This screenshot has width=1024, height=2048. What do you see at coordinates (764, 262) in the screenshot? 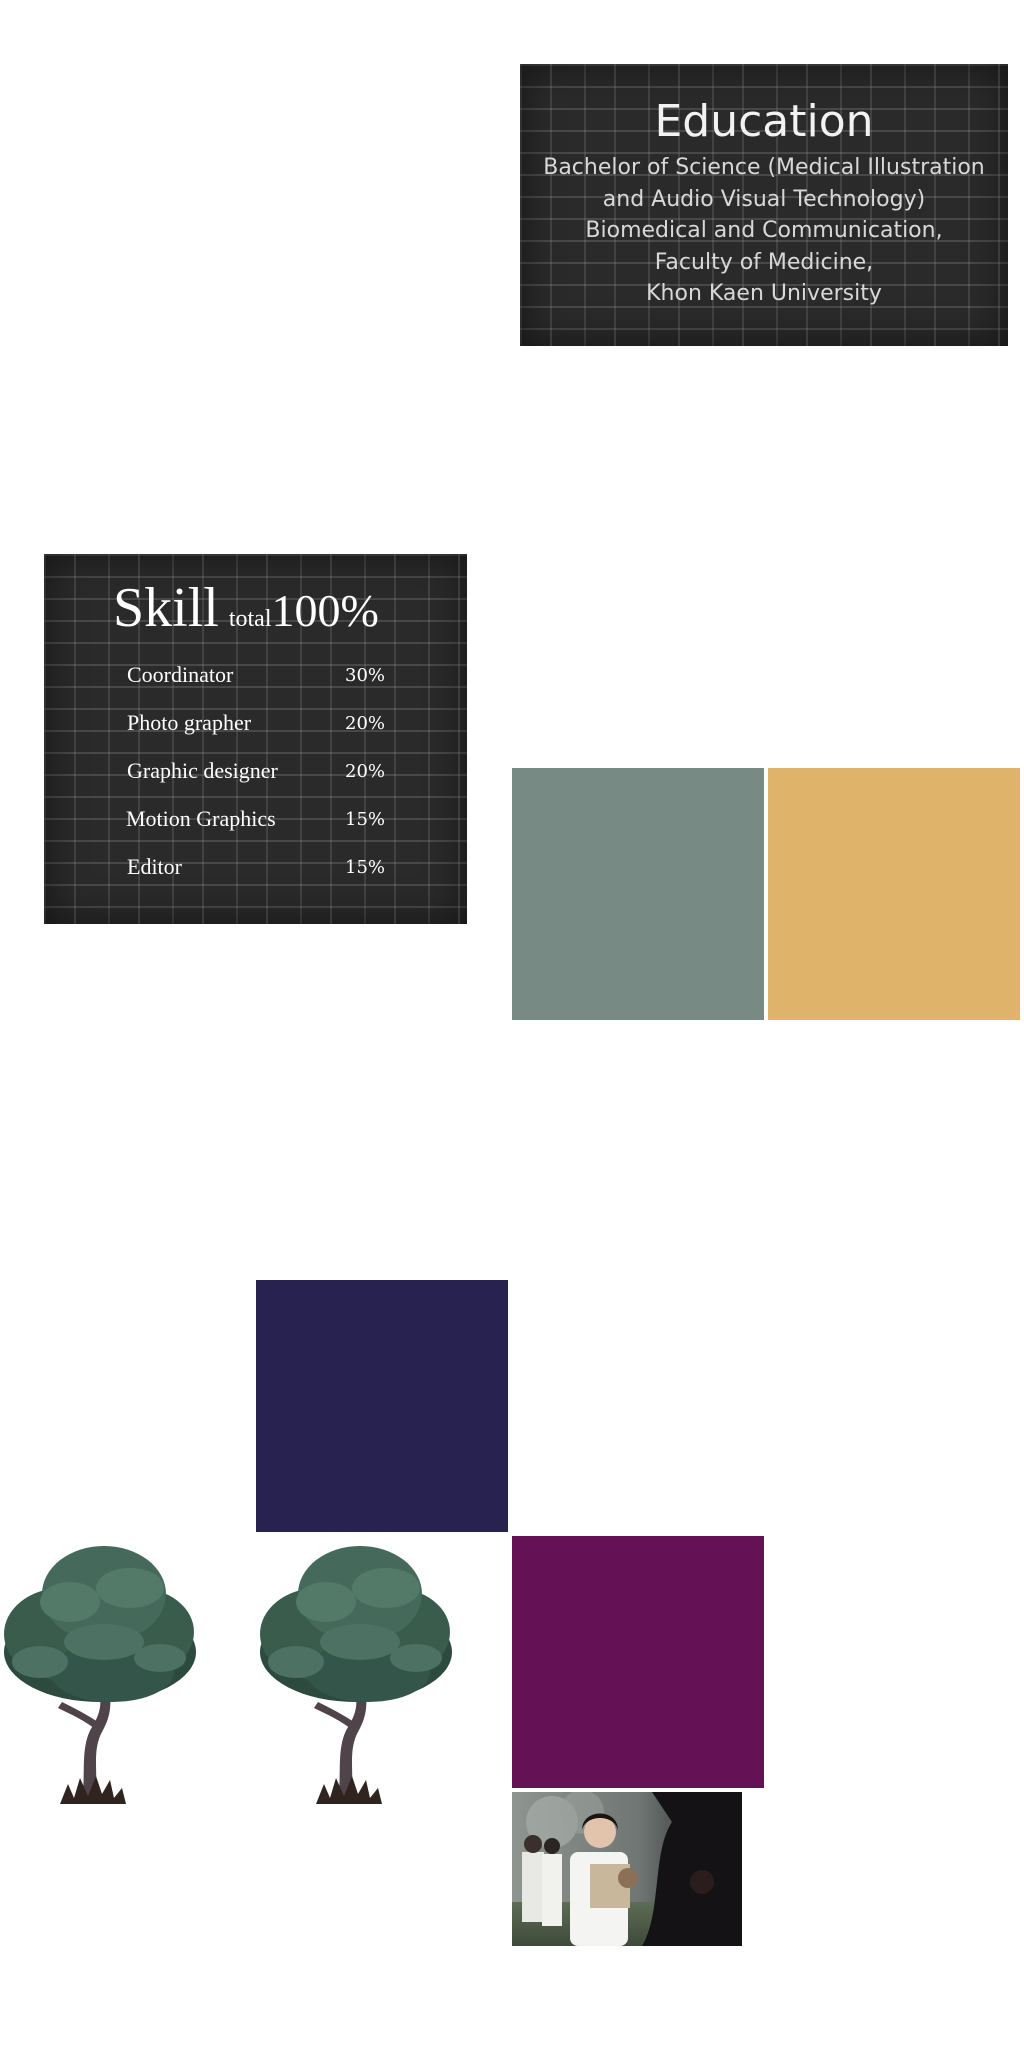
I see `education-line: Faculty of Medicine,` at bounding box center [764, 262].